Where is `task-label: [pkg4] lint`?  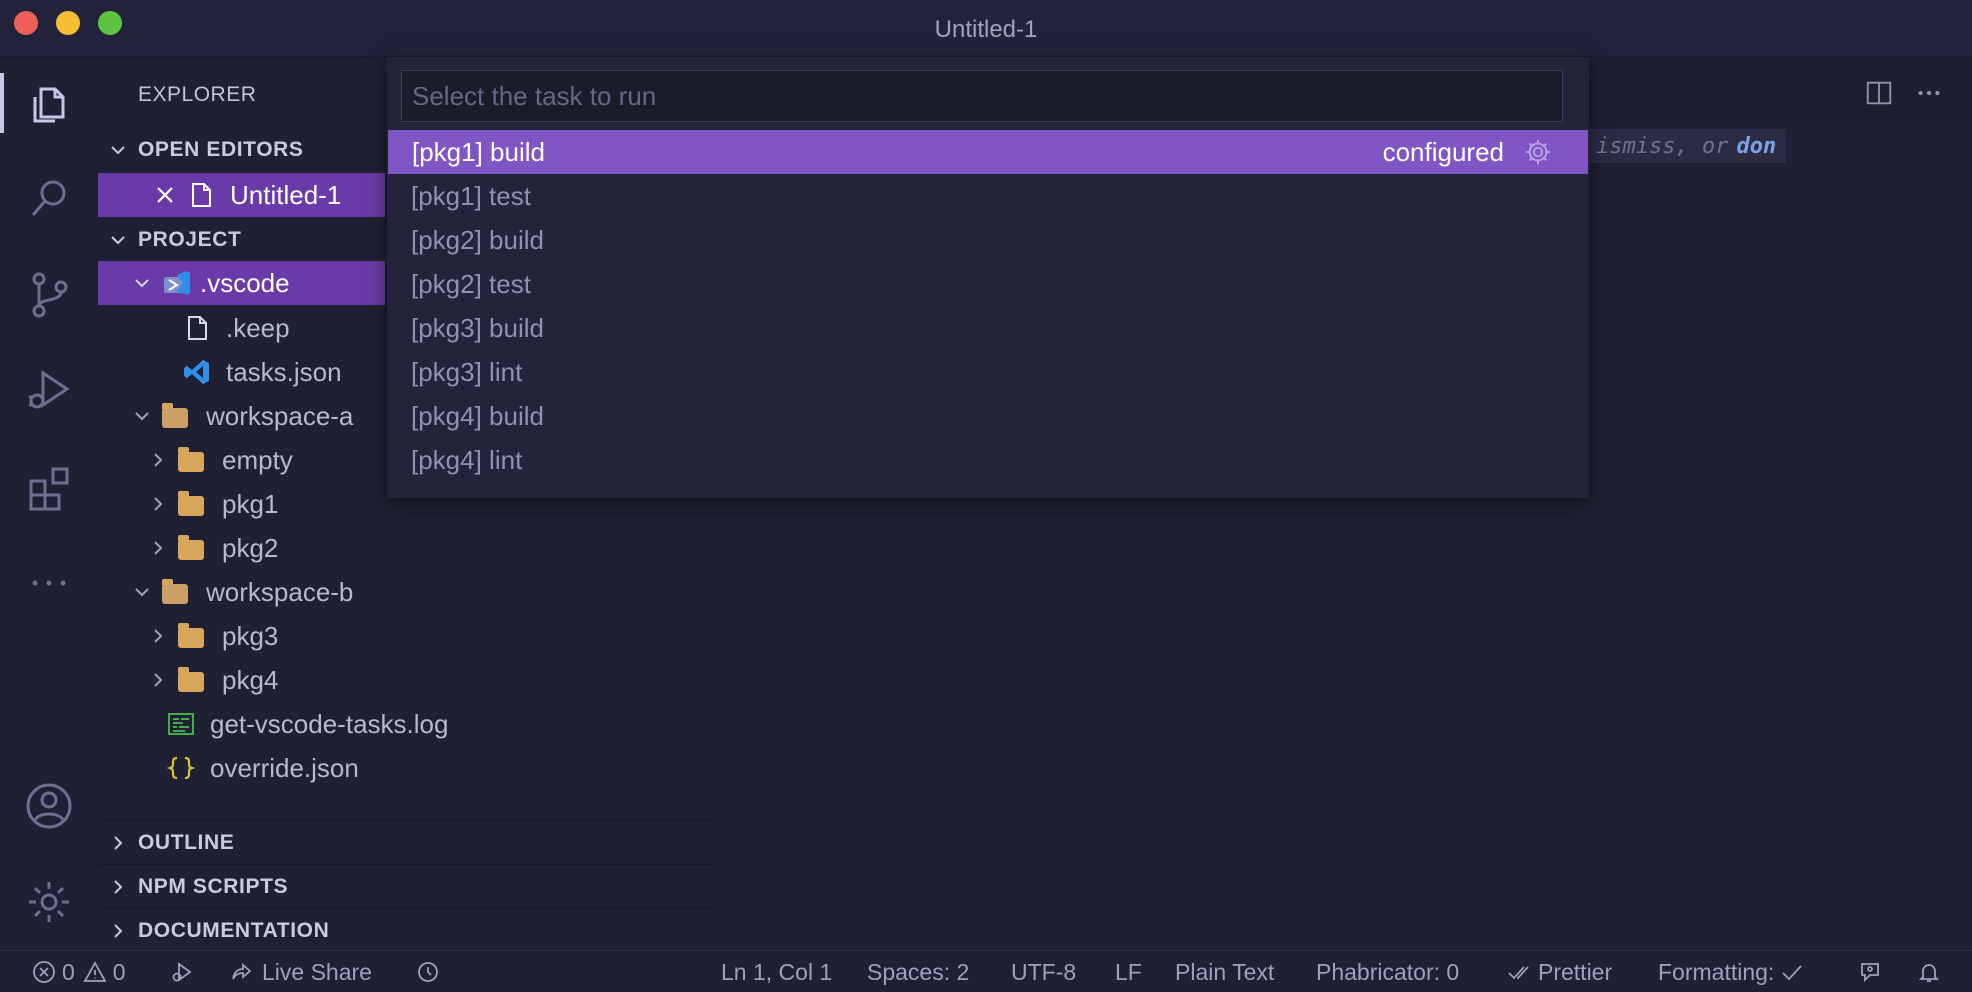 task-label: [pkg4] lint is located at coordinates (467, 459).